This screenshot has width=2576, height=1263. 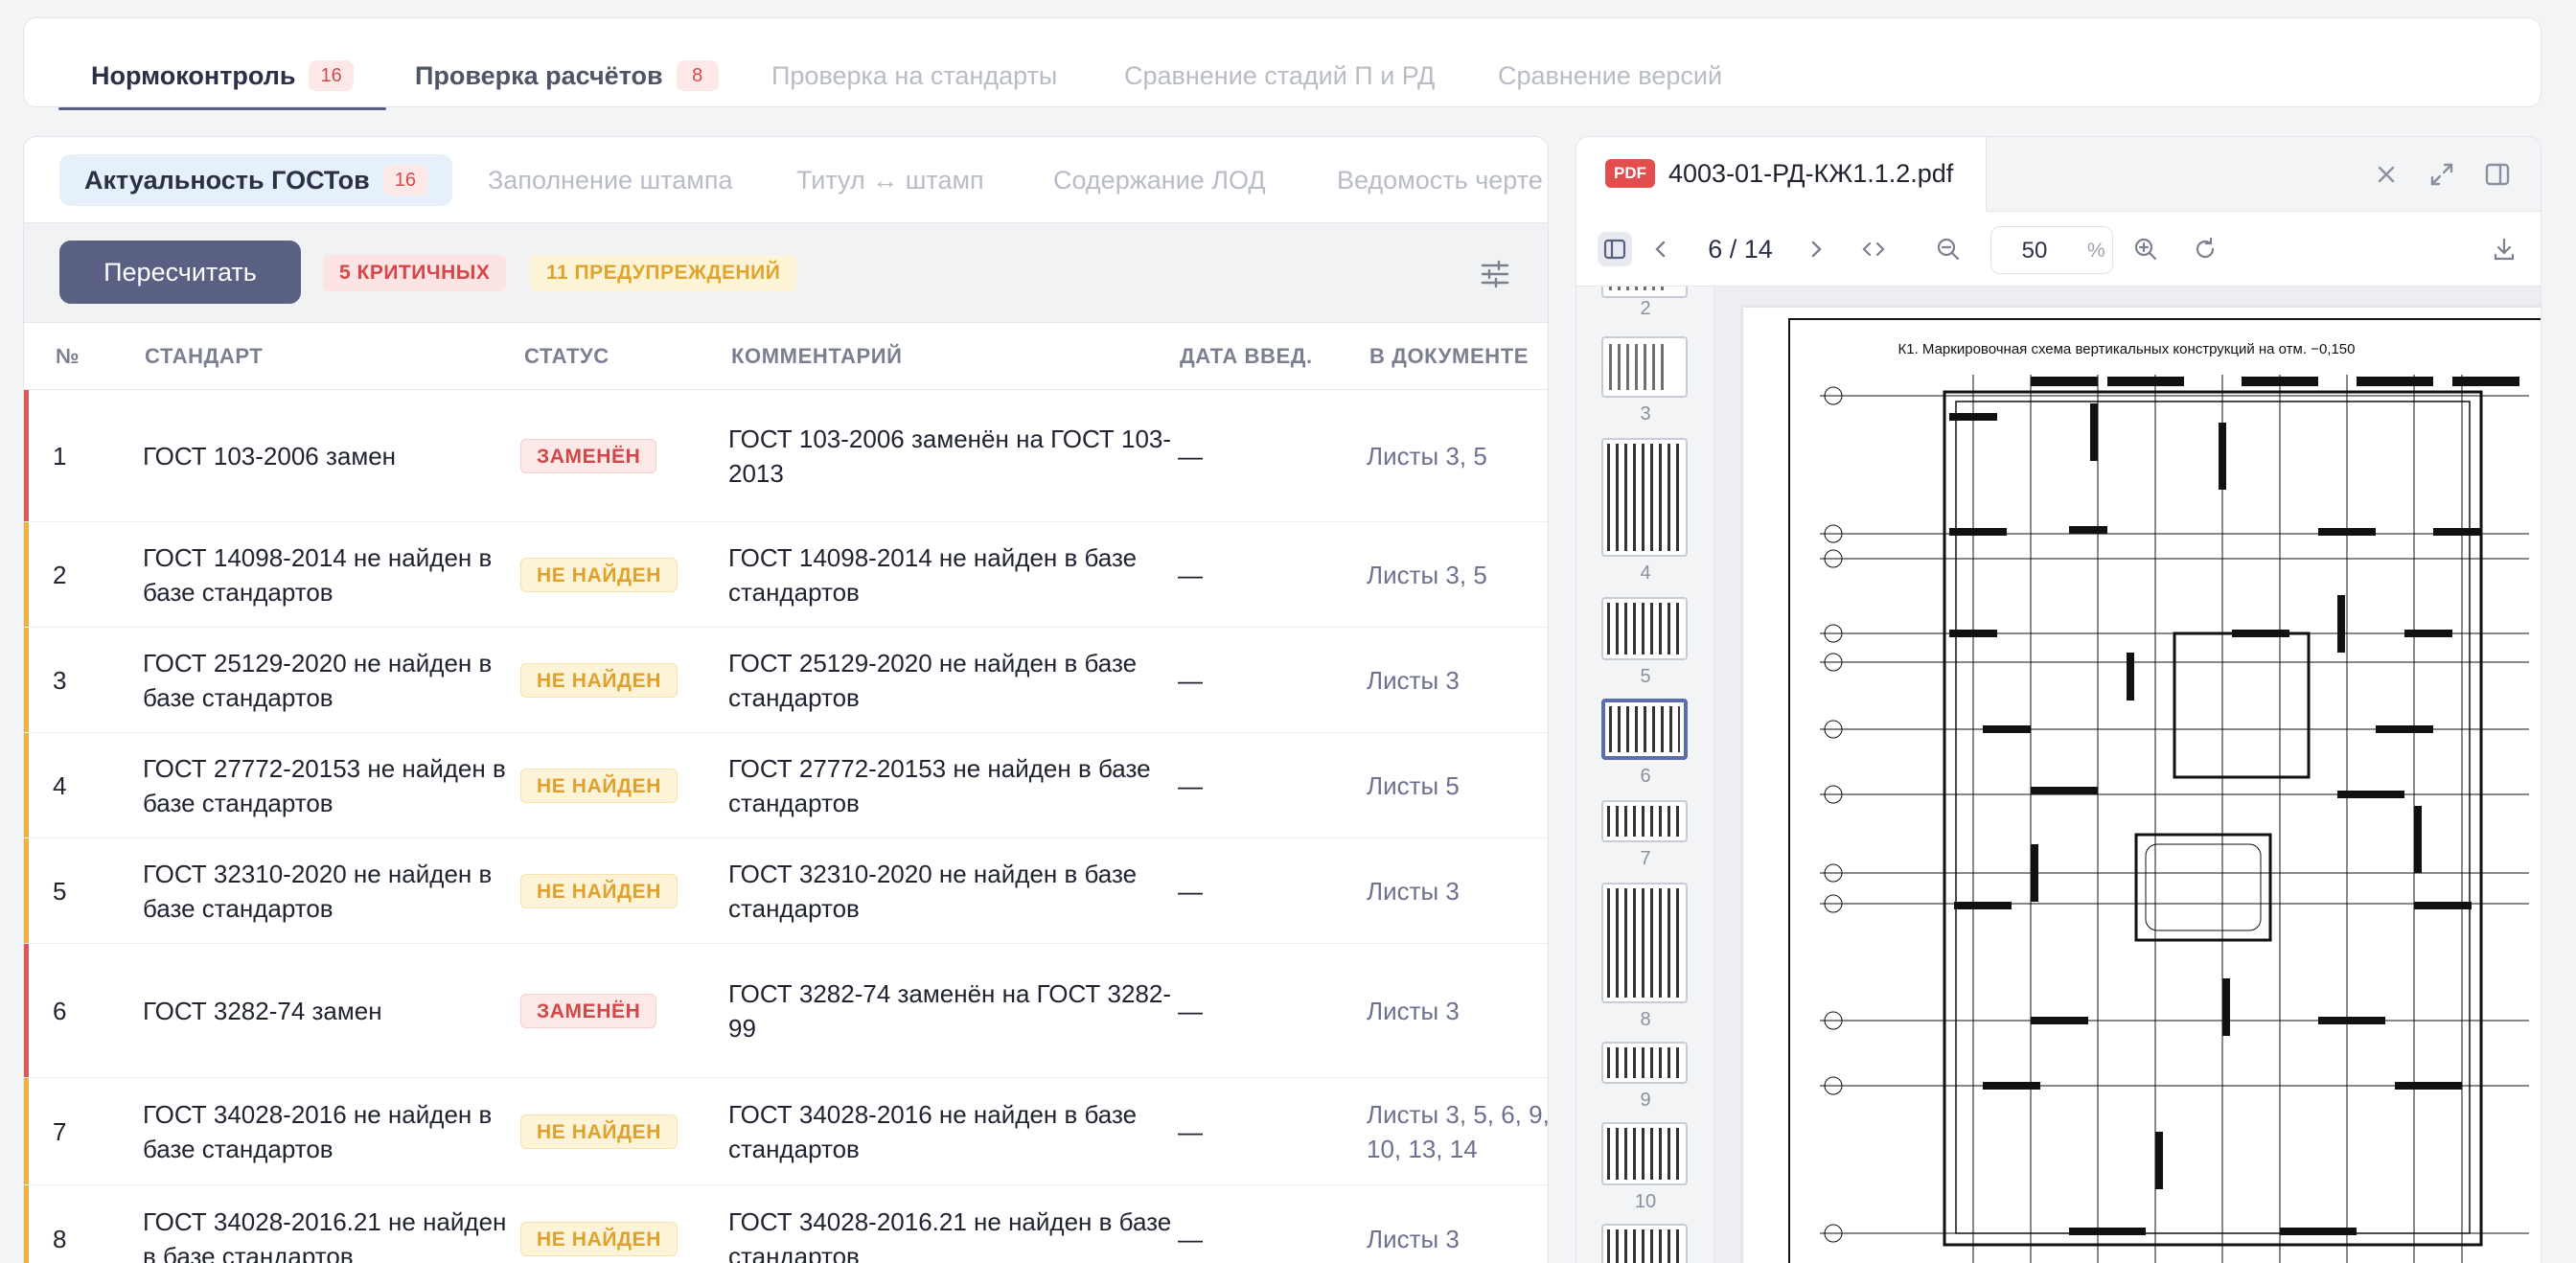 I want to click on tab-label: Сравнение стадий П и РД, so click(x=1280, y=75).